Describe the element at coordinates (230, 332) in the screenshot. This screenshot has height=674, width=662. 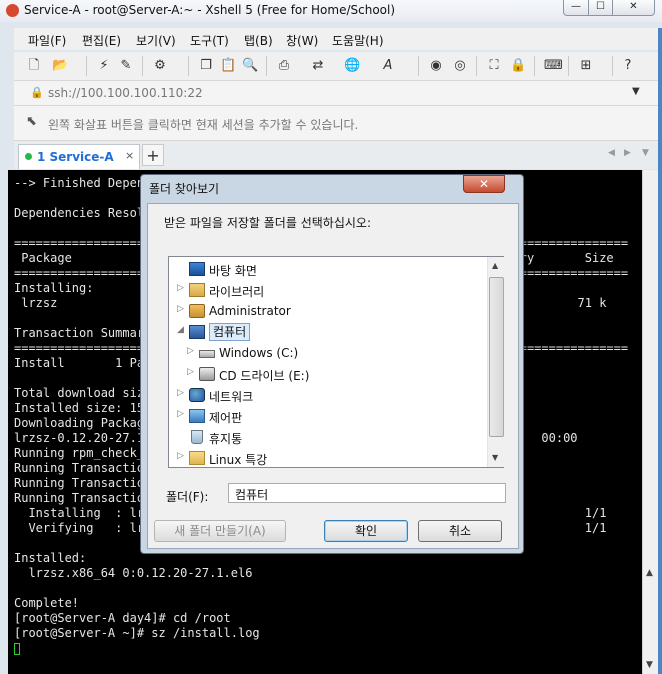
I see `tree-node-label: 컴퓨터` at that location.